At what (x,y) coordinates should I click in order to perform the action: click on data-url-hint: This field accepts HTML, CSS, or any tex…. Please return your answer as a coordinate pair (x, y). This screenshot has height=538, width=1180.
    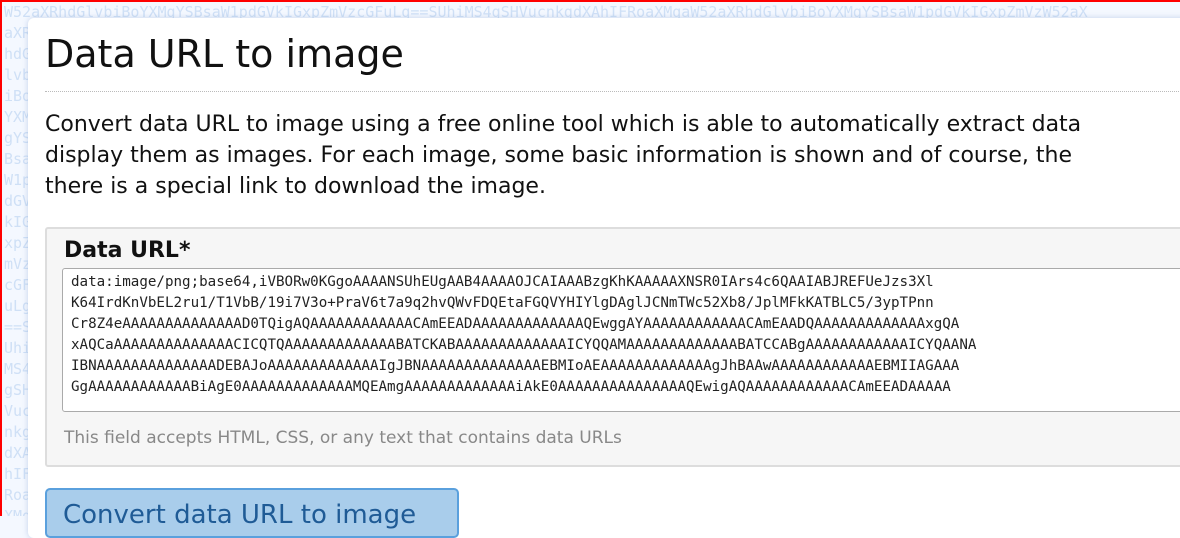
    Looking at the image, I should click on (343, 438).